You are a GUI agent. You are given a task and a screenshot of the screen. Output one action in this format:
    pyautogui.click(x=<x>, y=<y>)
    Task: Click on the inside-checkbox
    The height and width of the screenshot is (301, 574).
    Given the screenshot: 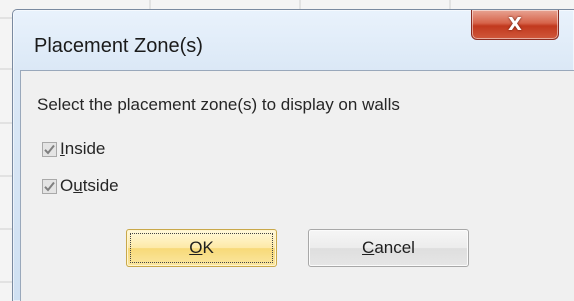 What is the action you would take?
    pyautogui.click(x=49, y=149)
    